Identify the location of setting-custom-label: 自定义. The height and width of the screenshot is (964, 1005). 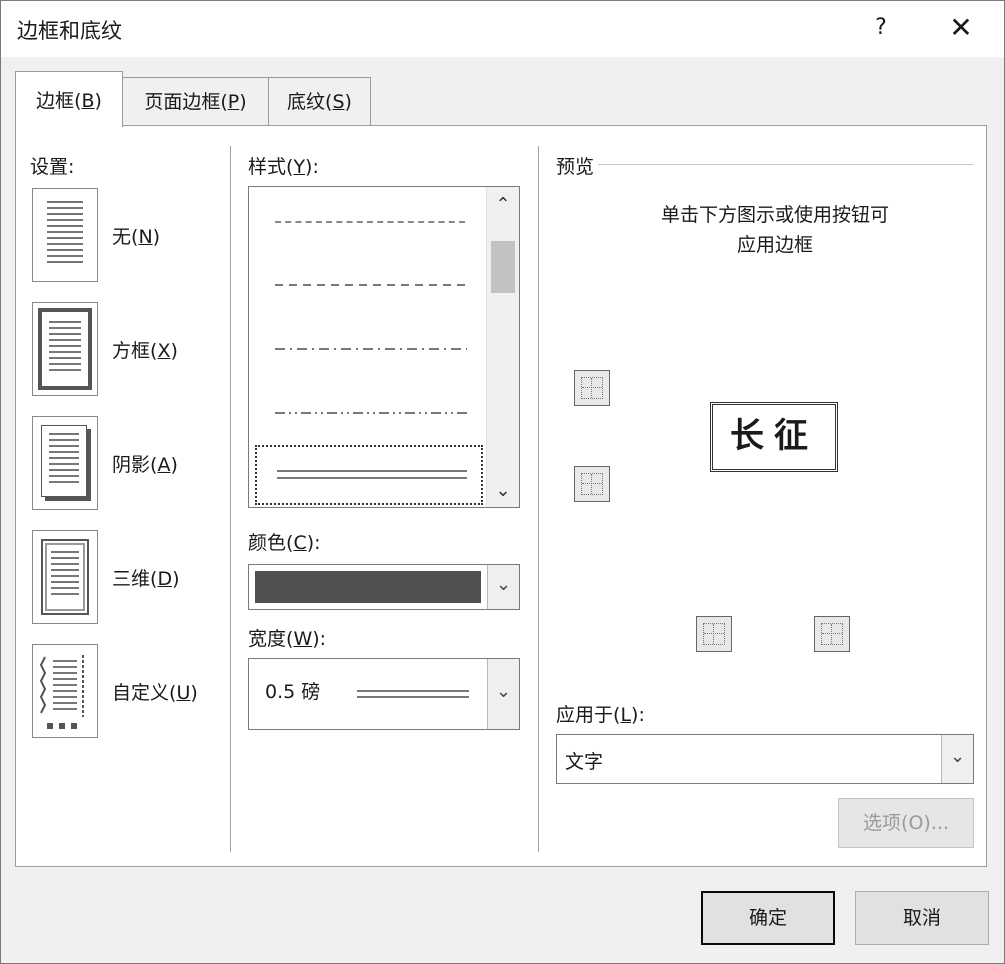
(141, 693).